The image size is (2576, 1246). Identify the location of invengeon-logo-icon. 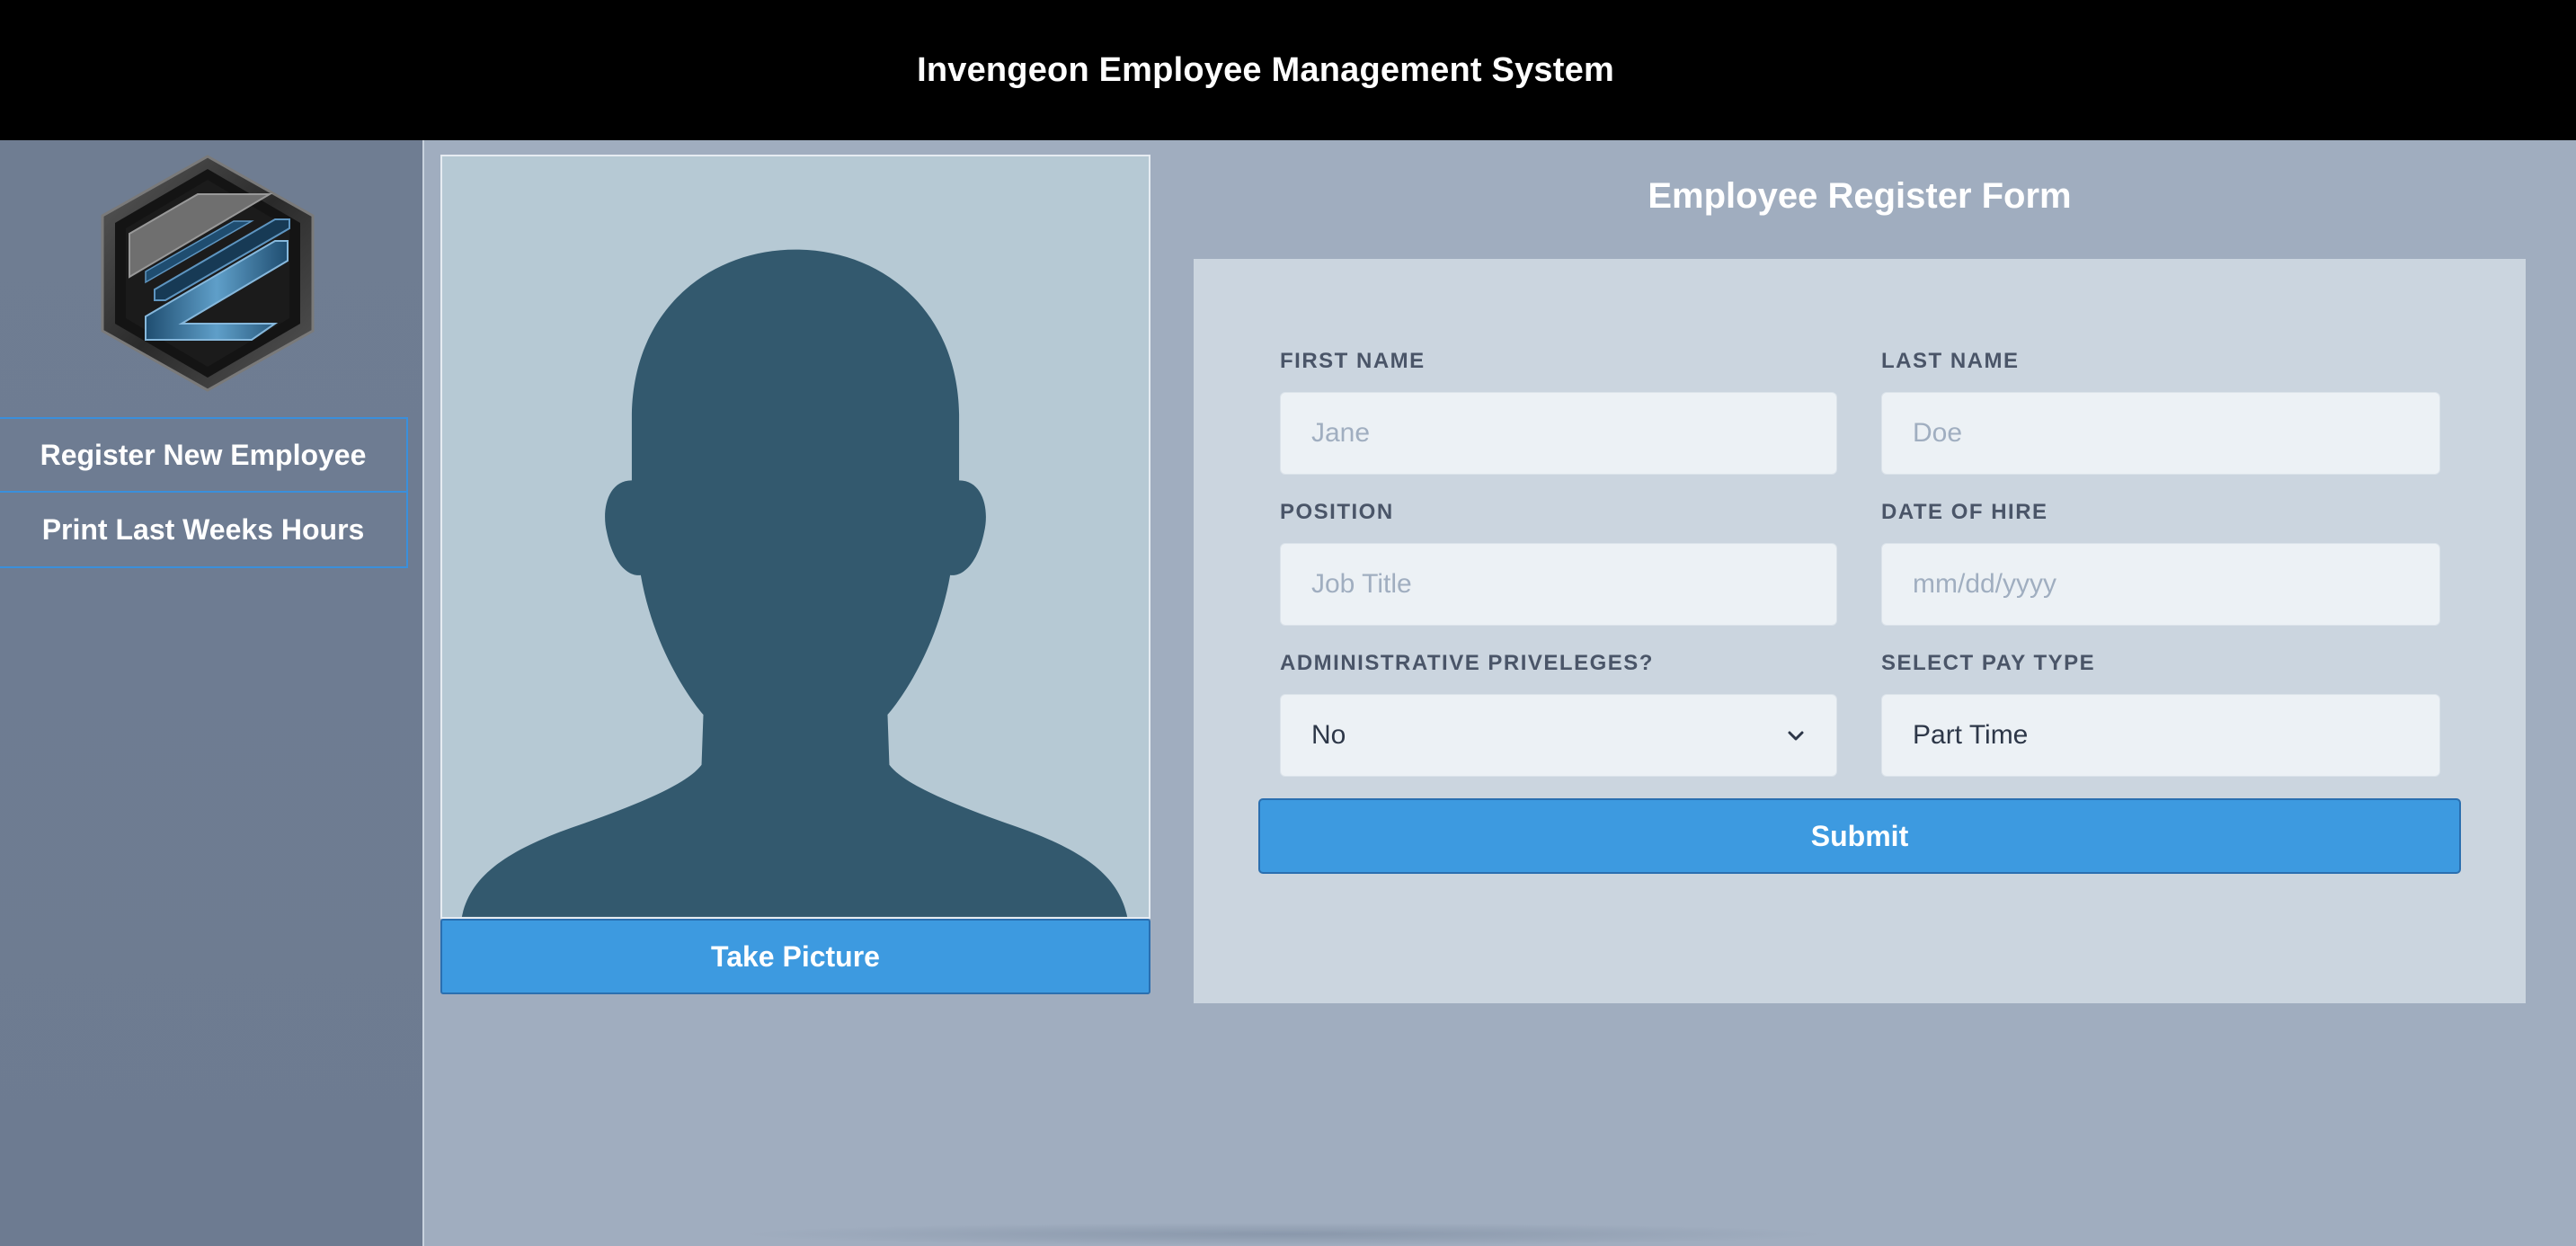
(207, 273).